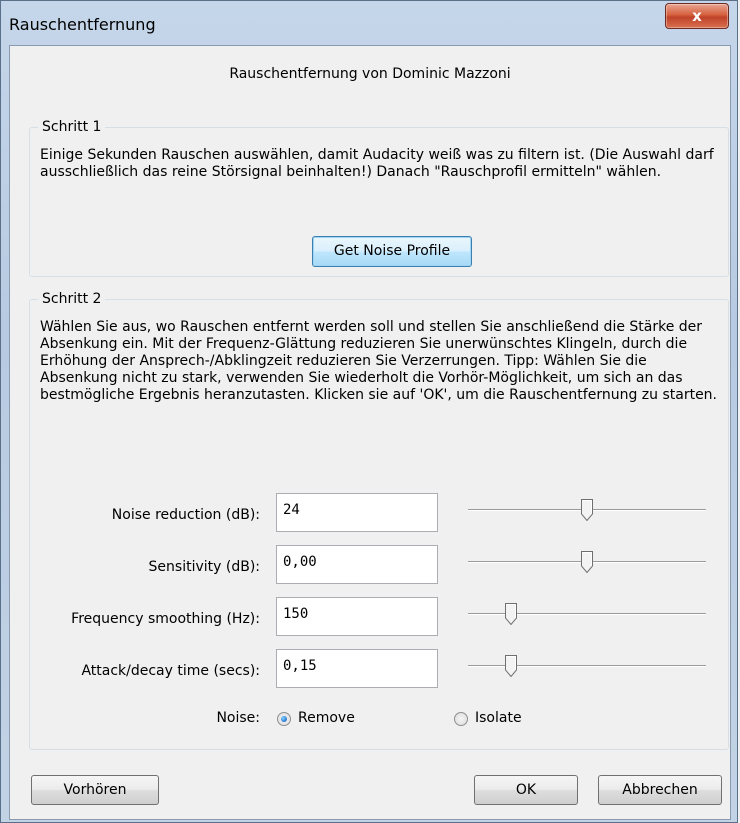 The image size is (740, 823). Describe the element at coordinates (587, 666) in the screenshot. I see `attack-decay-slider-track` at that location.